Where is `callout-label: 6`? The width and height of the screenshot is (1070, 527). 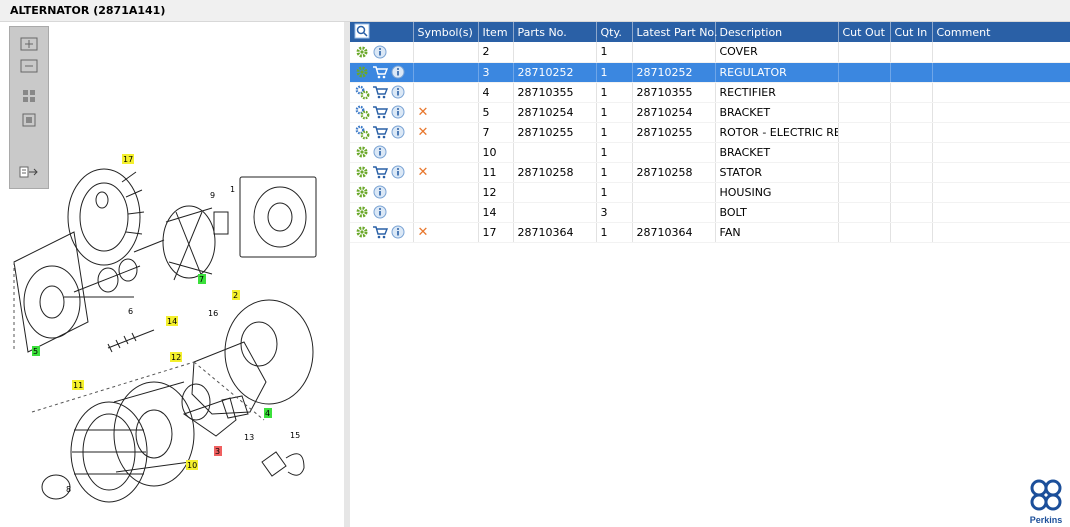
callout-label: 6 is located at coordinates (130, 311).